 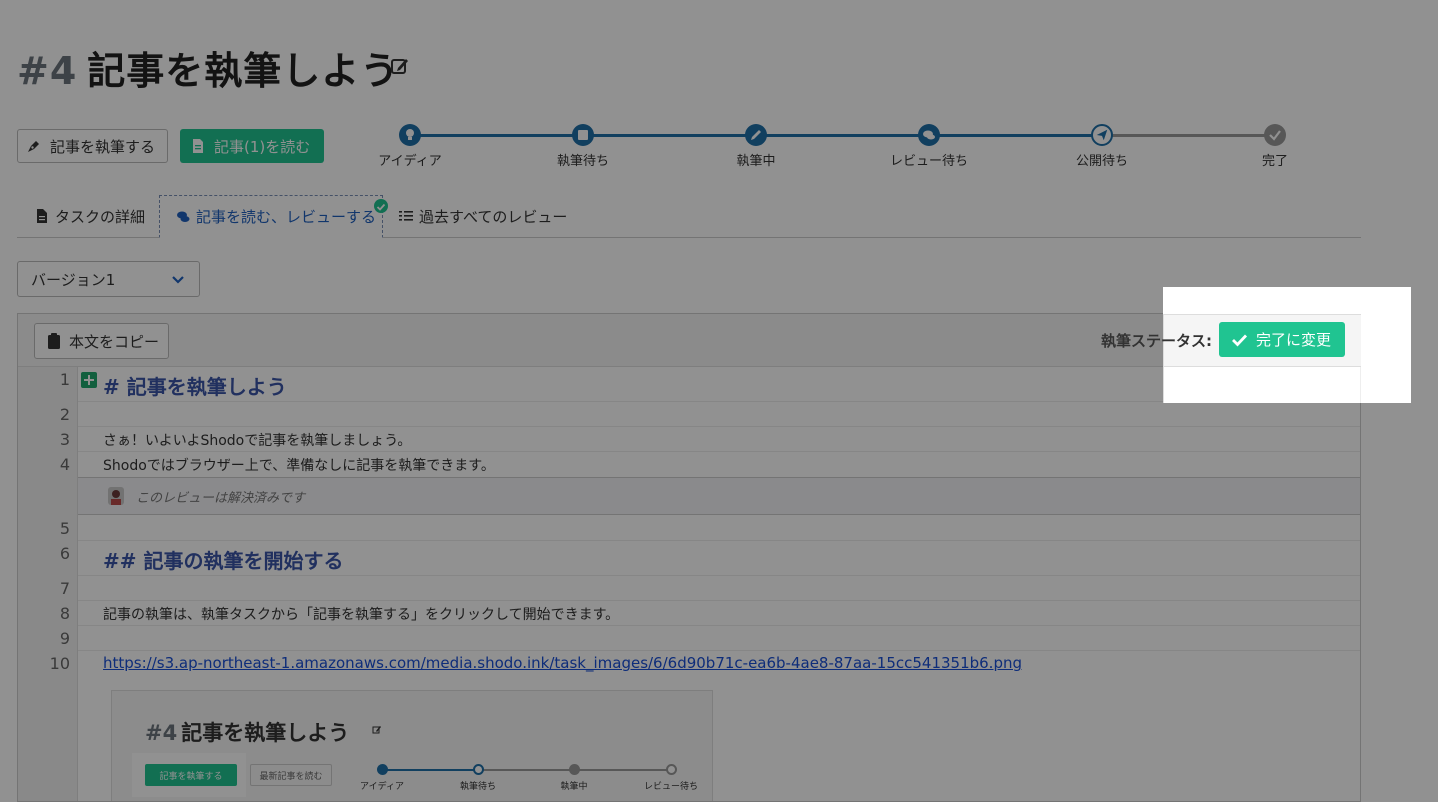 What do you see at coordinates (198, 146) in the screenshot?
I see `file-text-icon` at bounding box center [198, 146].